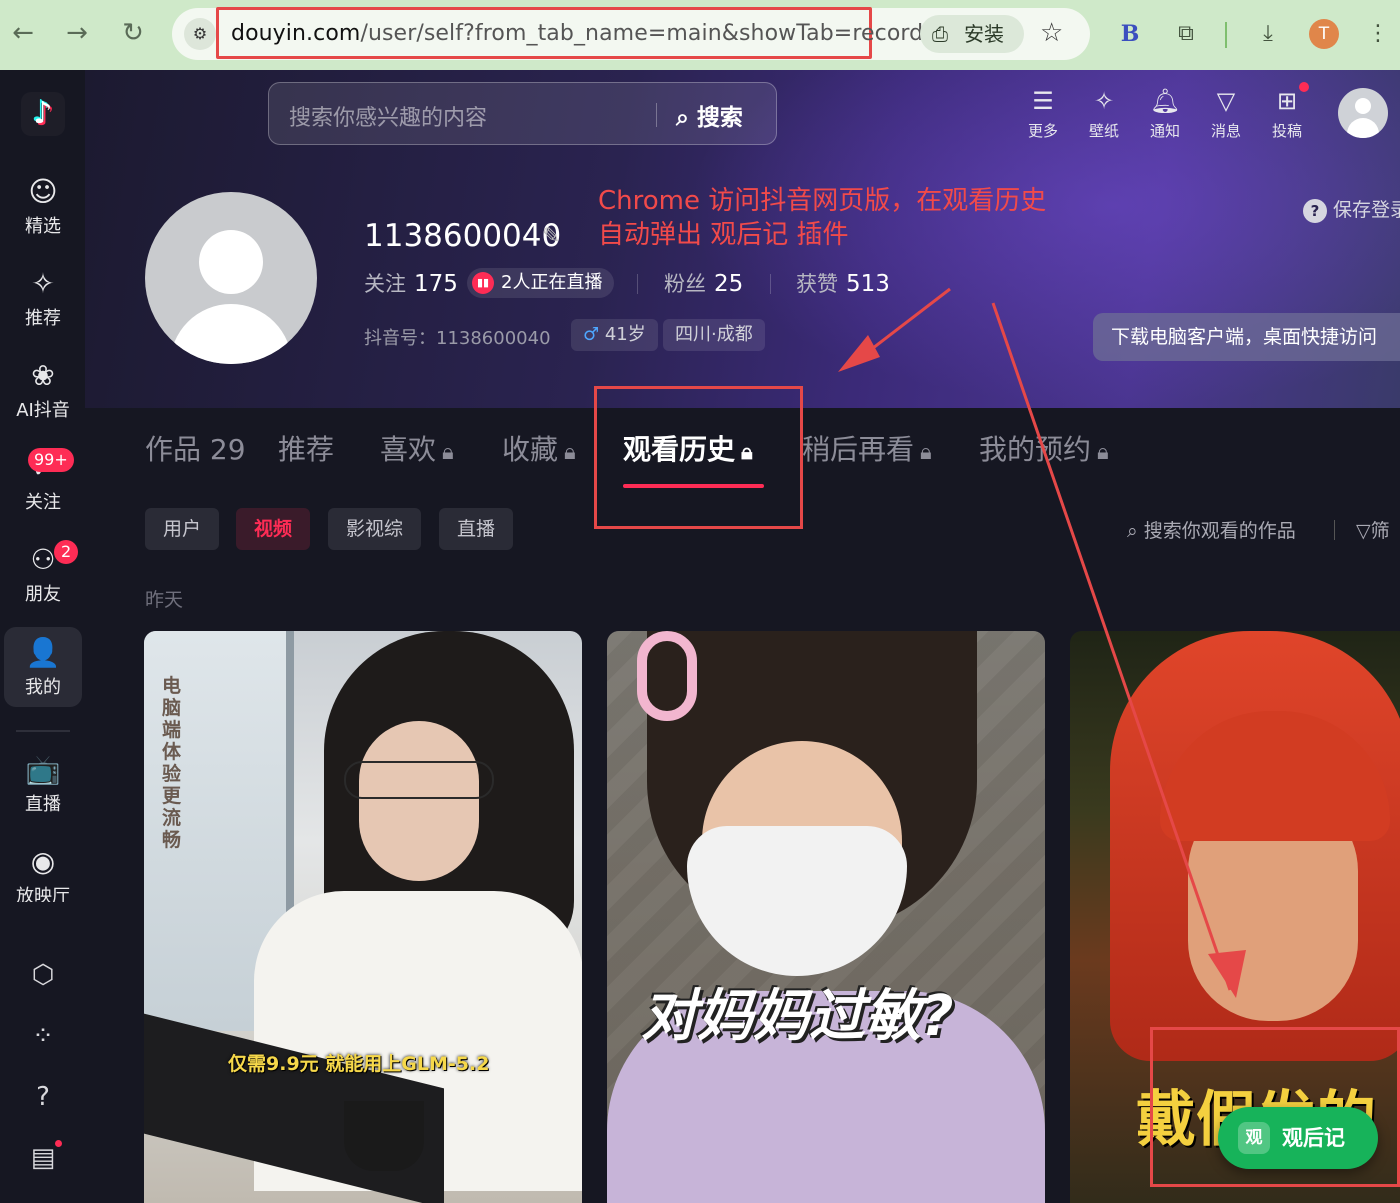 The image size is (1400, 1203). Describe the element at coordinates (43, 804) in the screenshot. I see `sidebar-item-label: 直播` at that location.